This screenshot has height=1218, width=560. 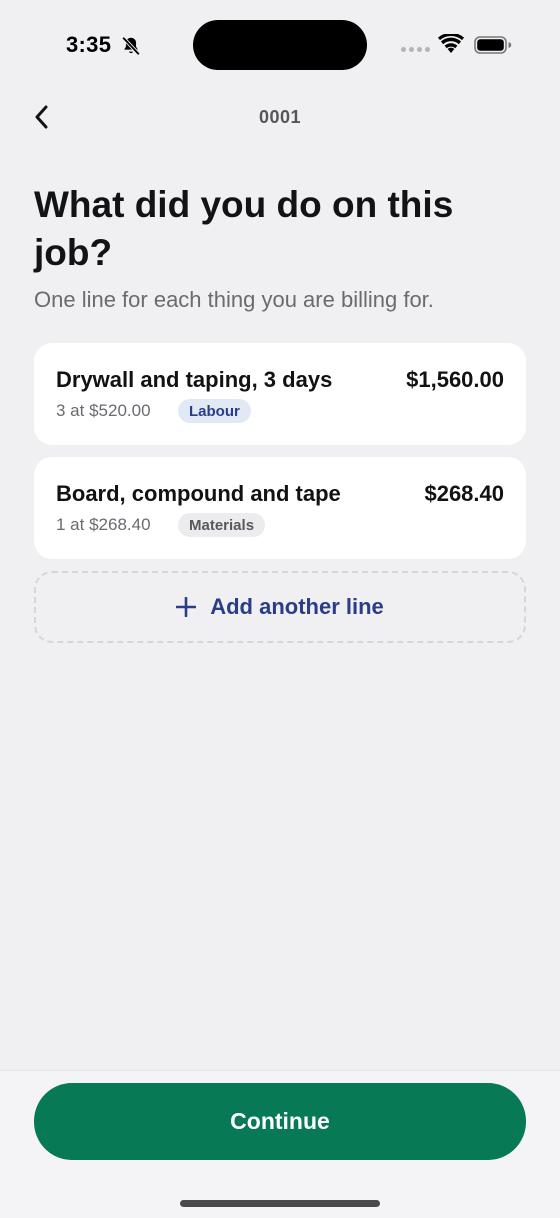 I want to click on add-line-button: Add another line, so click(x=280, y=607).